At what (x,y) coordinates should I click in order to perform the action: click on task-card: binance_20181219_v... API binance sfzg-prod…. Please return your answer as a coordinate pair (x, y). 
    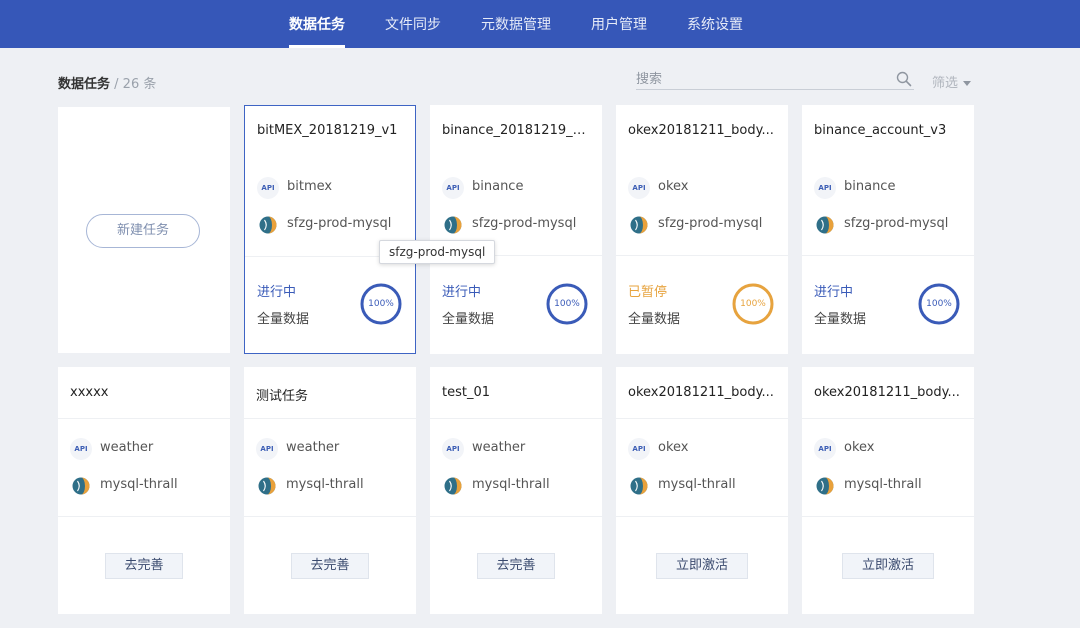
    Looking at the image, I should click on (516, 229).